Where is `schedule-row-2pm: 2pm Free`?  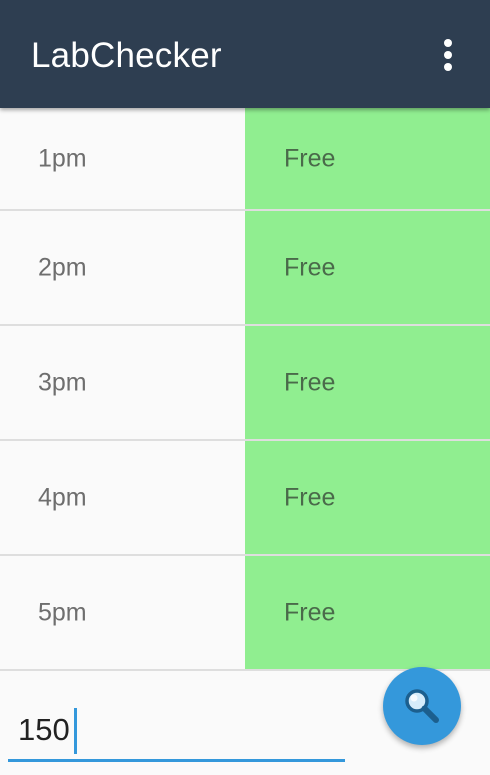 schedule-row-2pm: 2pm Free is located at coordinates (245, 268).